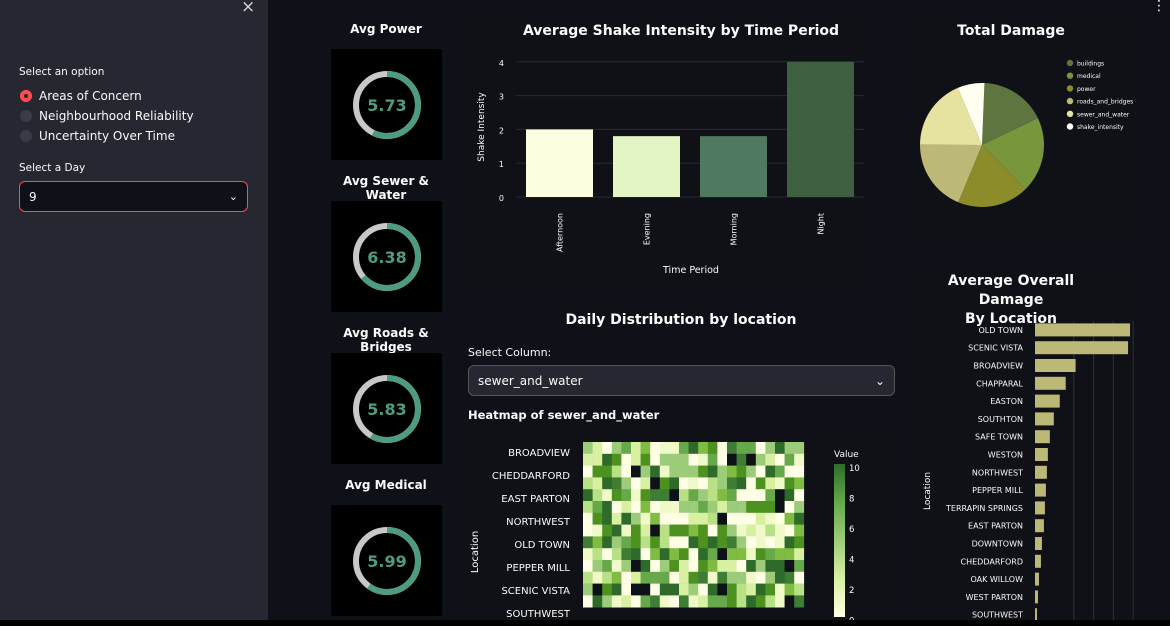 The width and height of the screenshot is (1170, 626). I want to click on radio-label: Neighbourhood Reliability, so click(116, 116).